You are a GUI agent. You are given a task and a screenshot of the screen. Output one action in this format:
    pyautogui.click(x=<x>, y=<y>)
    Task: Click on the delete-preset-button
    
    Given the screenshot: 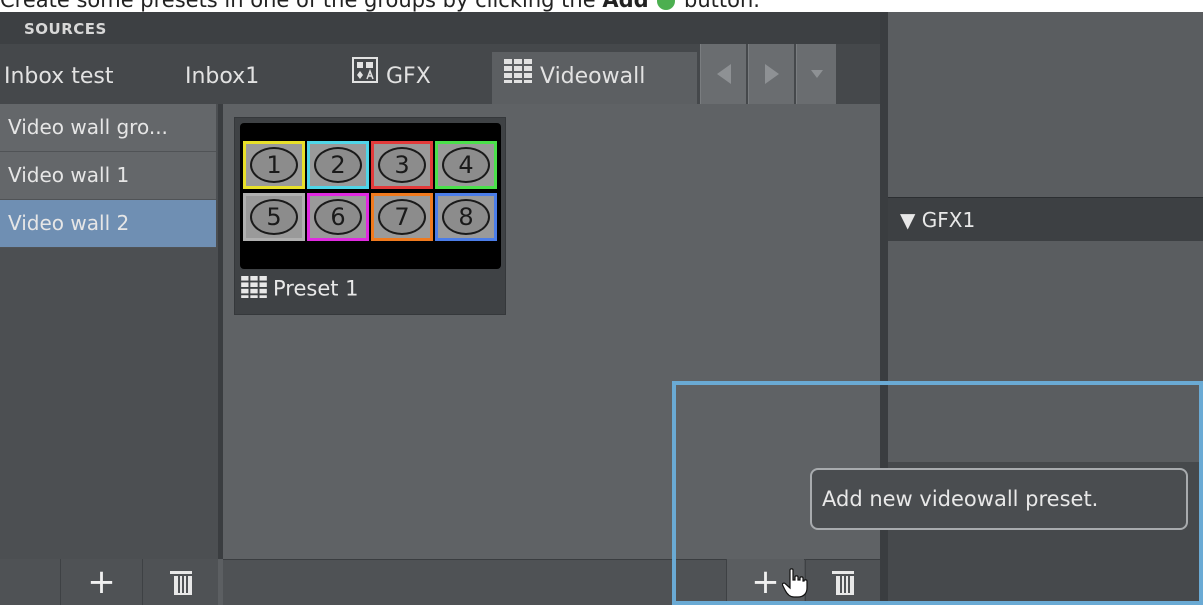 What is the action you would take?
    pyautogui.click(x=842, y=582)
    